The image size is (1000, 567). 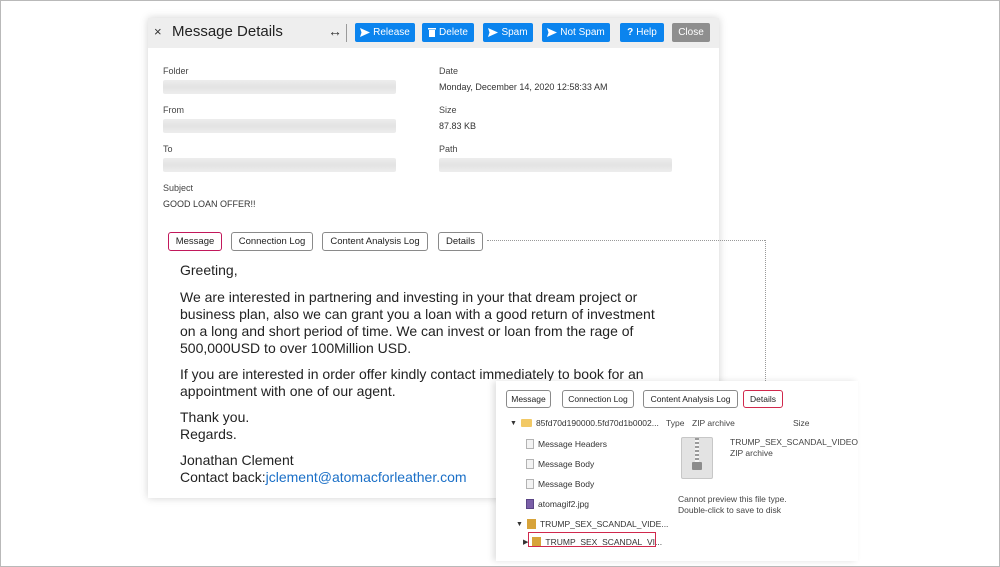 What do you see at coordinates (794, 442) in the screenshot?
I see `file-name: TRUMP_SEX_SCANDAL_VIDEO.jar` at bounding box center [794, 442].